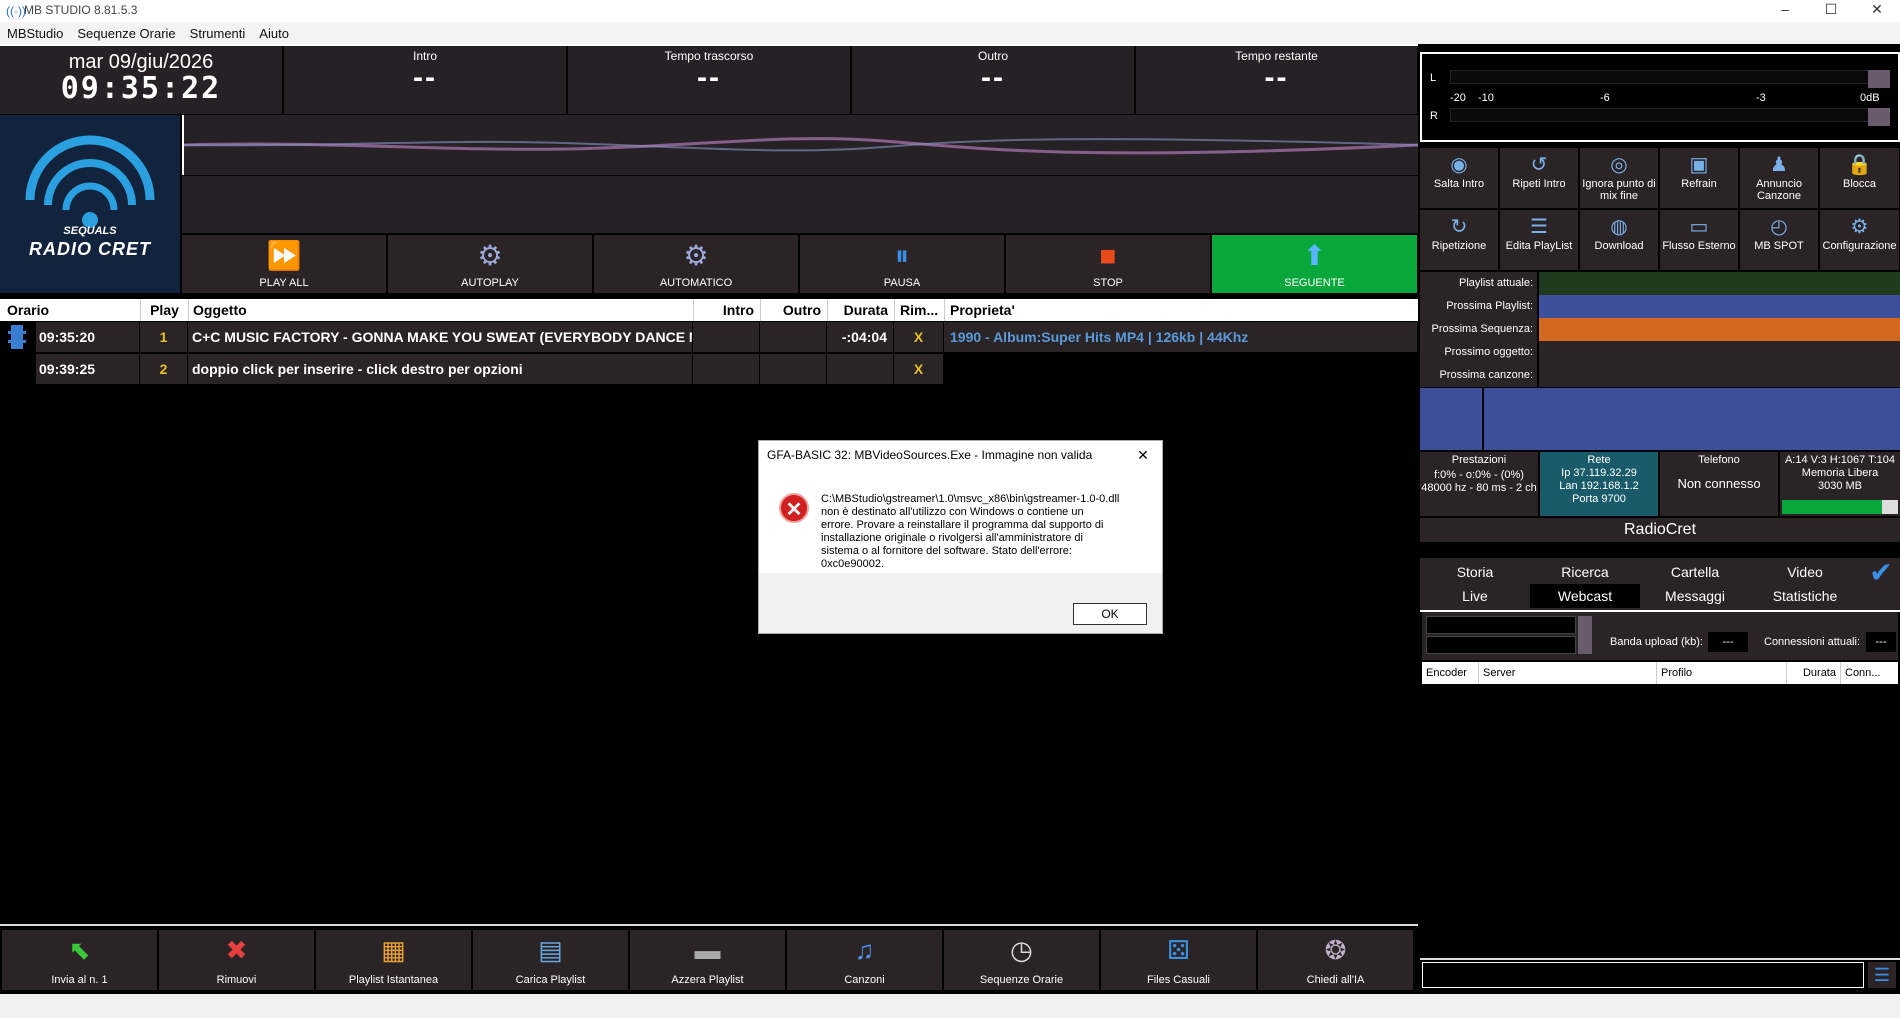  Describe the element at coordinates (1619, 240) in the screenshot. I see `download-button: ◍ Download` at that location.